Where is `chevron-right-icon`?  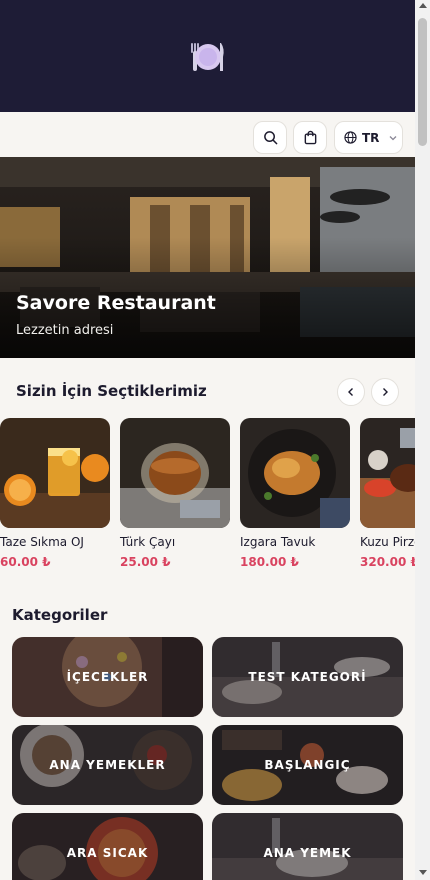
chevron-right-icon is located at coordinates (385, 392).